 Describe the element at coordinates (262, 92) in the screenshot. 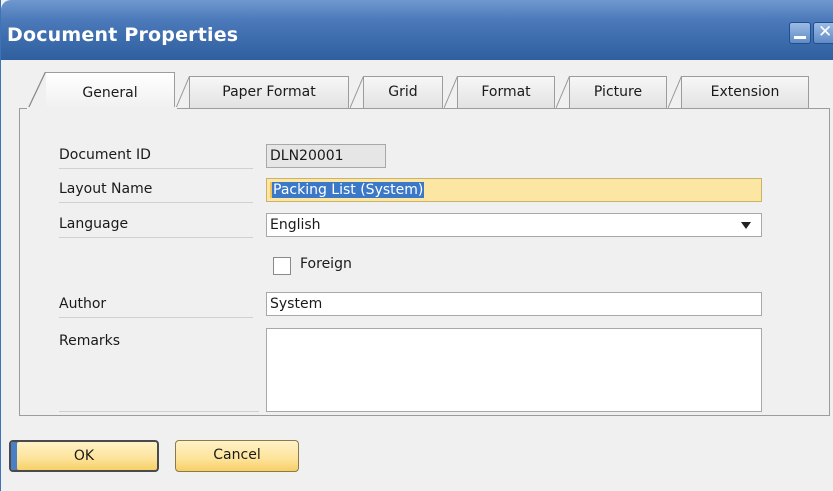

I see `tab-paper-format: Paper Format` at that location.